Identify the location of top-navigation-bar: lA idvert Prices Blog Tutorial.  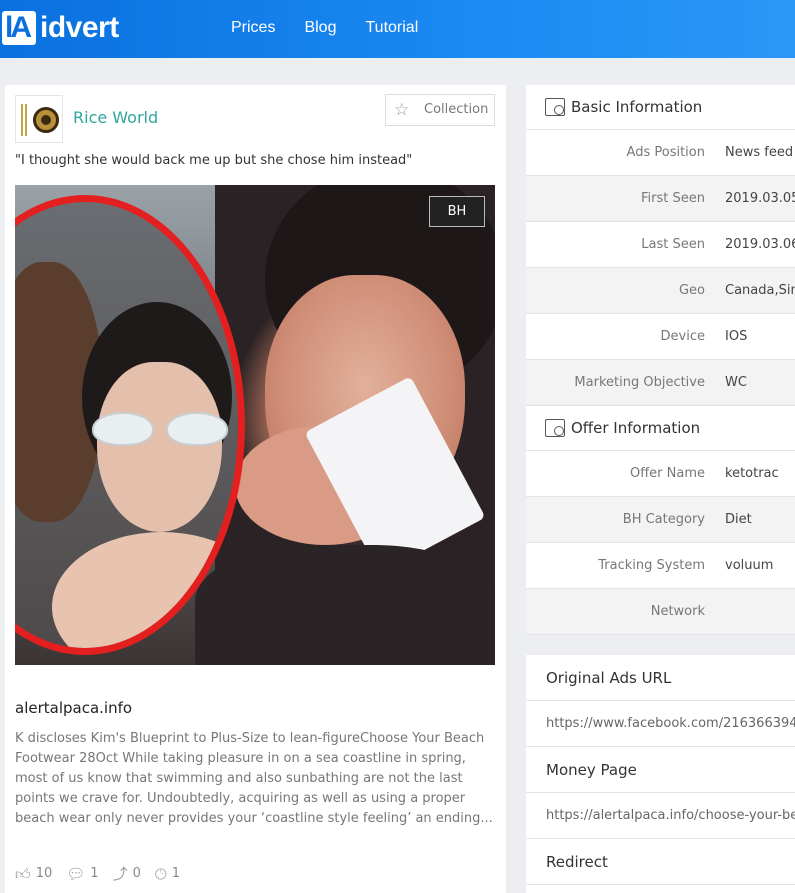
(397, 29).